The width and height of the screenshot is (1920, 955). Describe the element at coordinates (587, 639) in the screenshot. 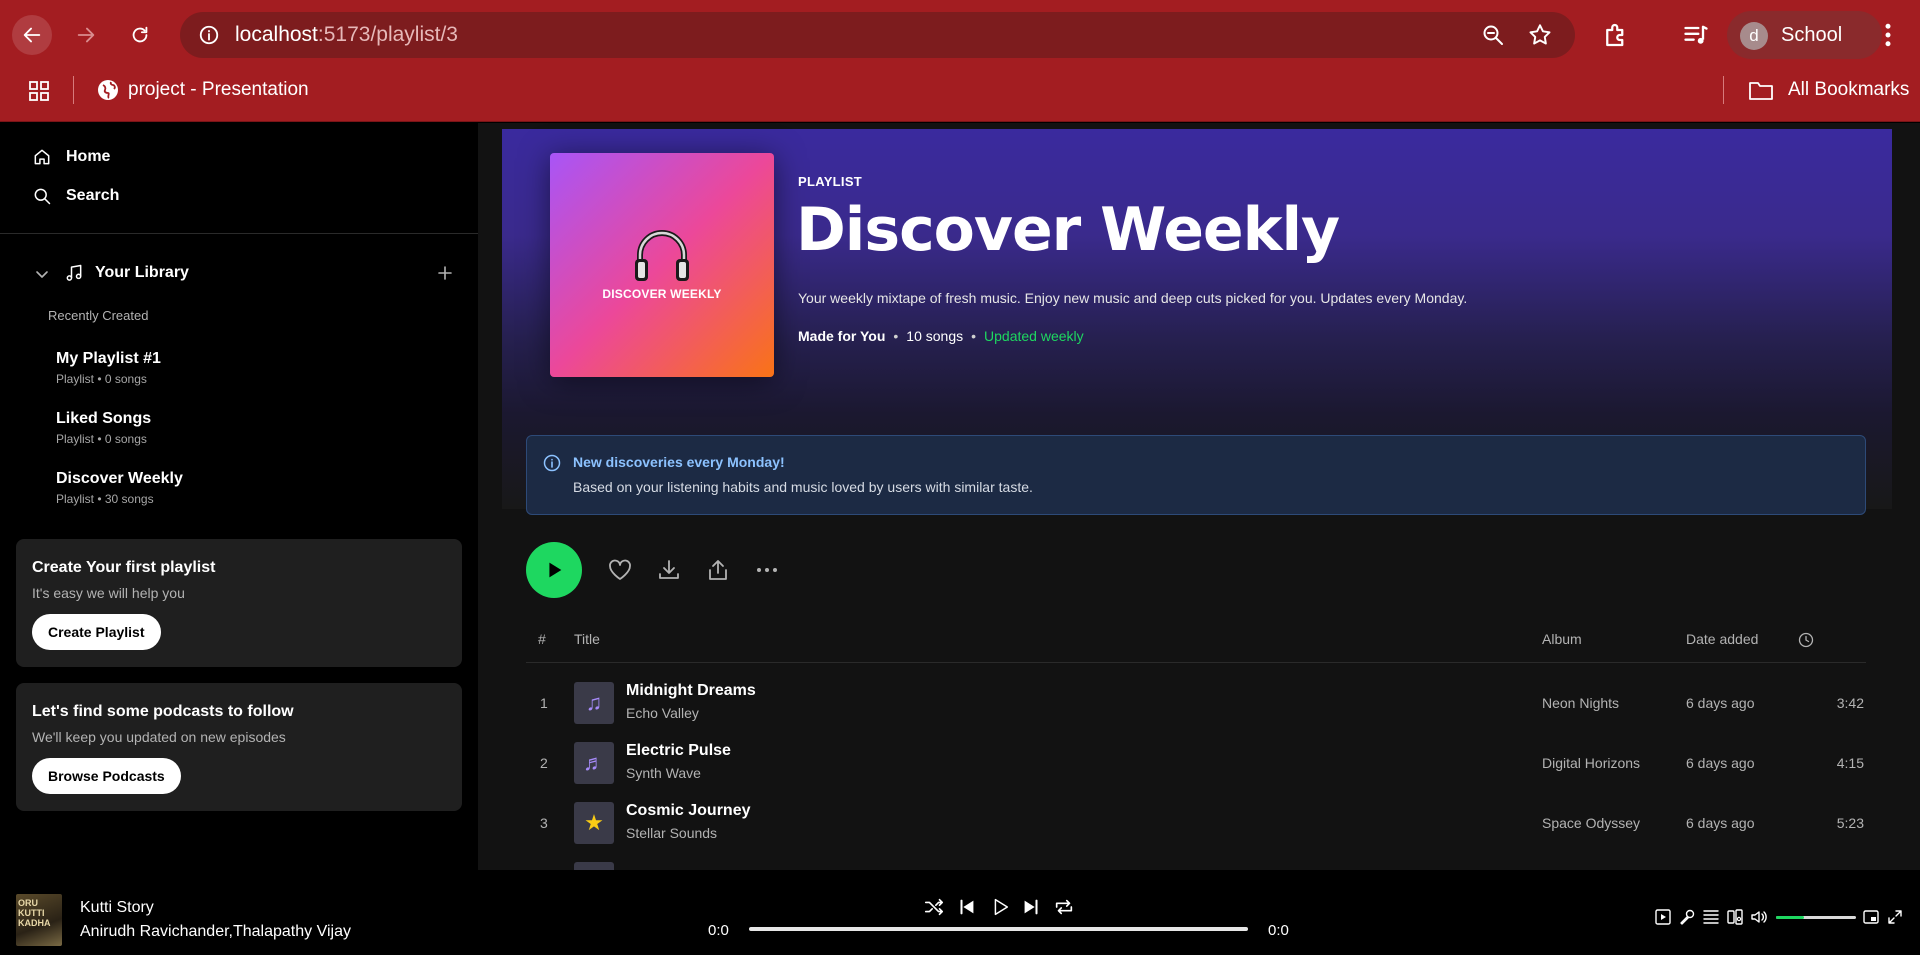

I see `header-title: Title` at that location.